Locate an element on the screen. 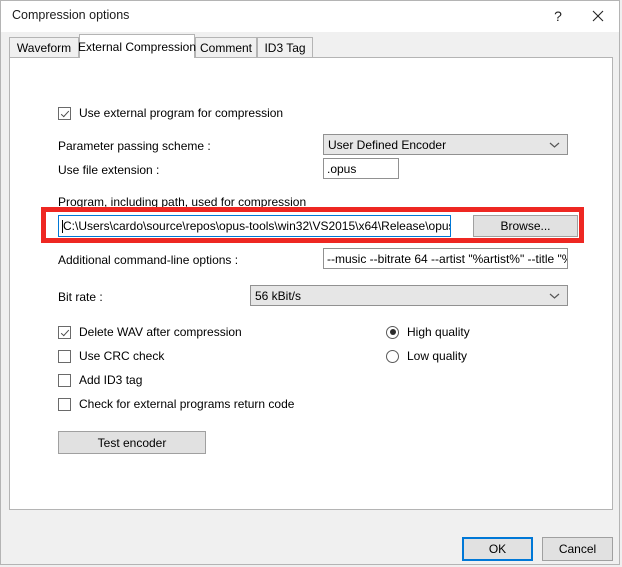  help-button: ? is located at coordinates (558, 16).